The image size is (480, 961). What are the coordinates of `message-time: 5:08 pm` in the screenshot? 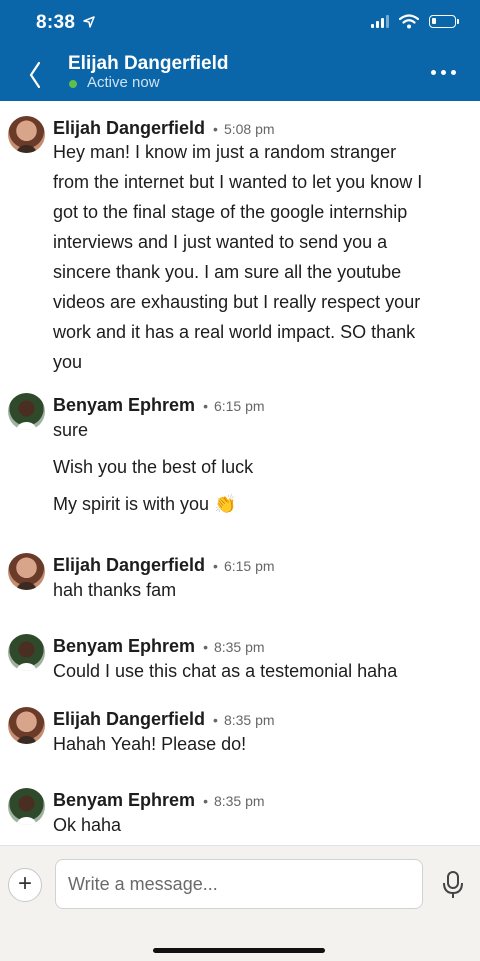 It's located at (249, 129).